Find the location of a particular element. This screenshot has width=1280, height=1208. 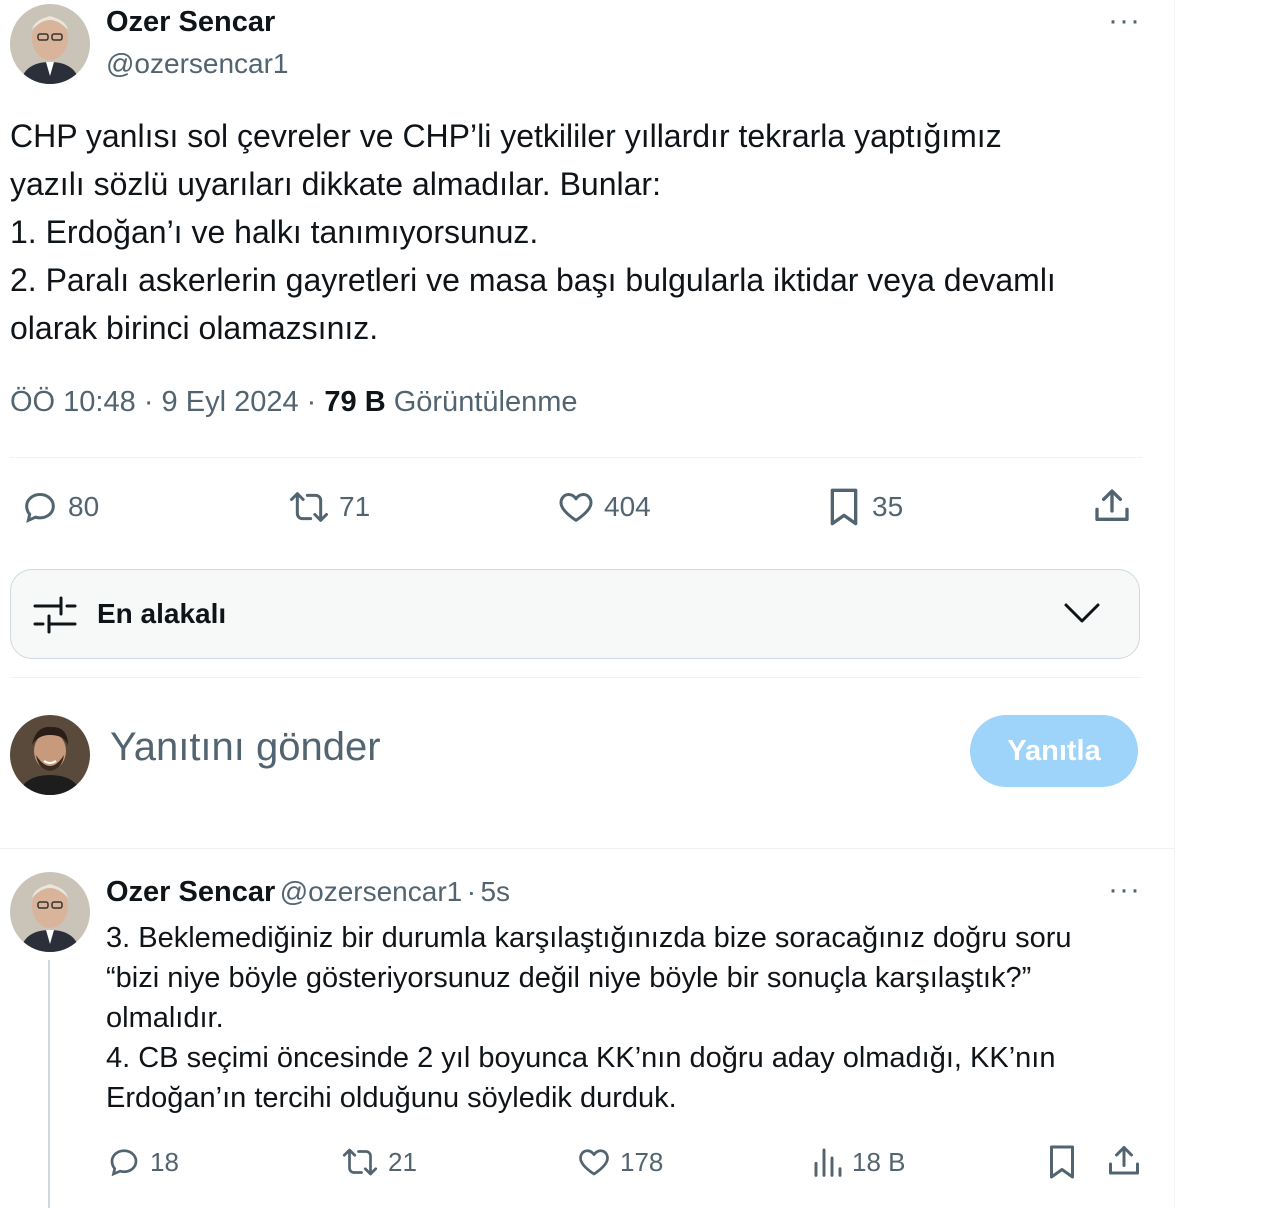

reply-views-count: 18 B is located at coordinates (879, 1161).